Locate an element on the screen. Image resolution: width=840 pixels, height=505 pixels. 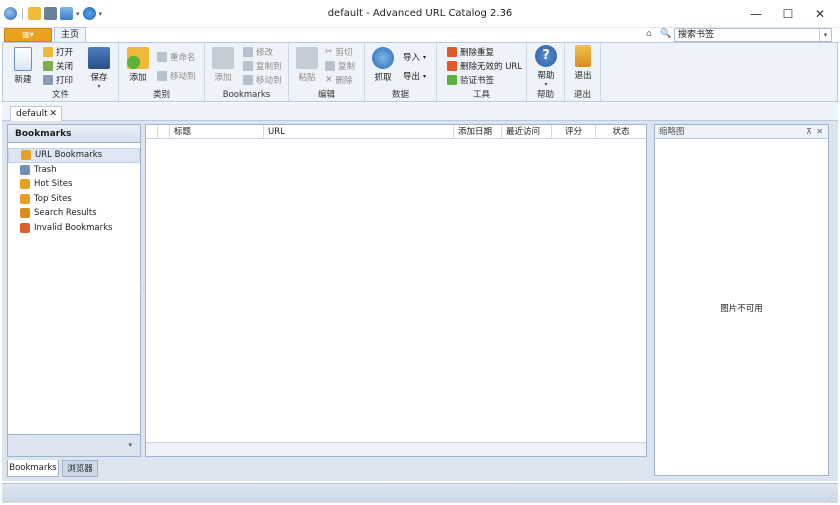
rename-label: 重命名 is located at coordinates (183, 58).